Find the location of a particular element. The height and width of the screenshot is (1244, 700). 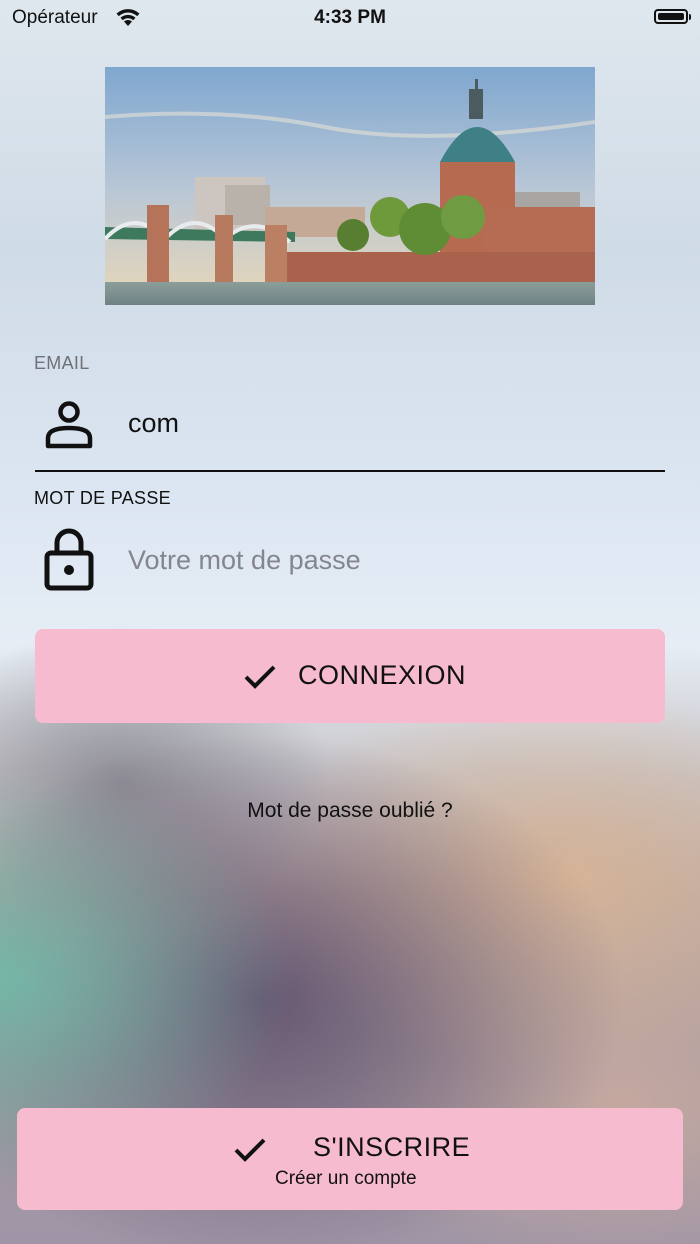

status-bar: Opérateur 4:33 PM is located at coordinates (350, 18).